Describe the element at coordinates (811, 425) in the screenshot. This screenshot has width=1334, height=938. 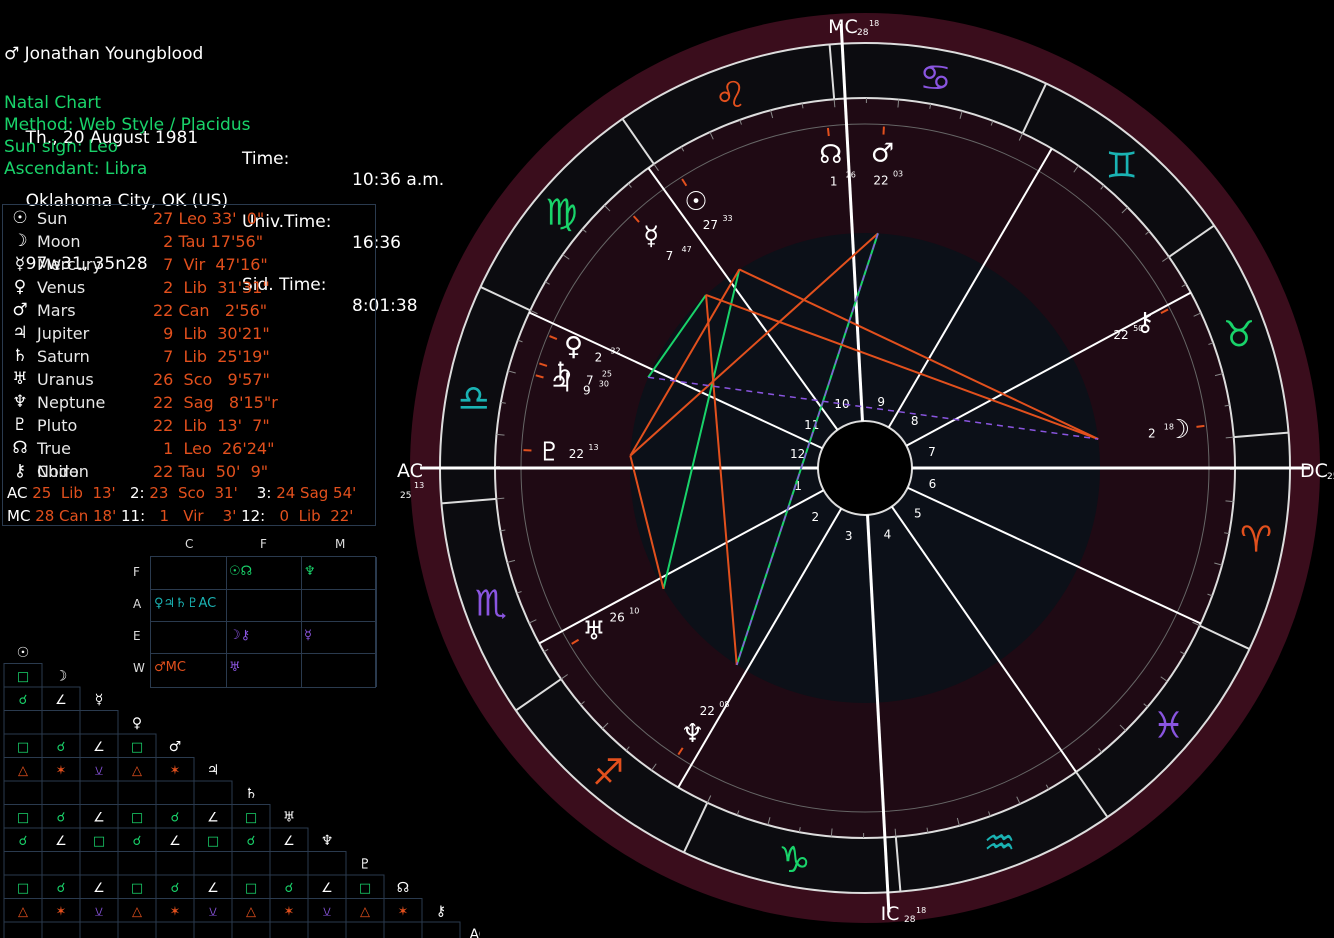
I see `house-number: 11` at that location.